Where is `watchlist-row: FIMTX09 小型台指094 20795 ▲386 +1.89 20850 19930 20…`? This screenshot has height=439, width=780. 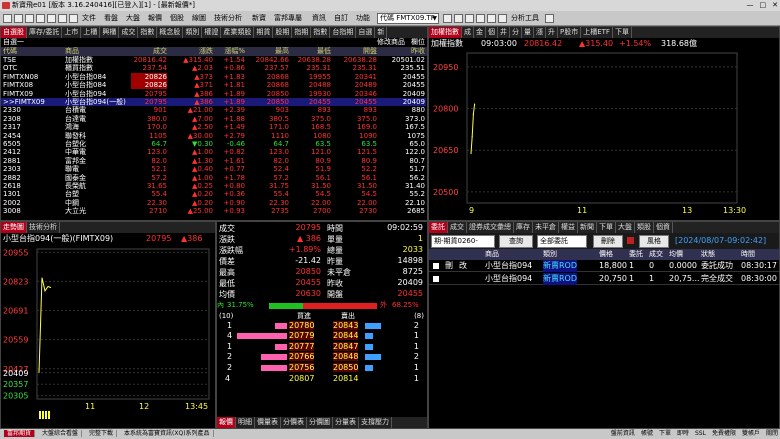 watchlist-row: FIMTX09 小型台指094 20795 ▲386 +1.89 20850 19930 20… is located at coordinates (213, 94).